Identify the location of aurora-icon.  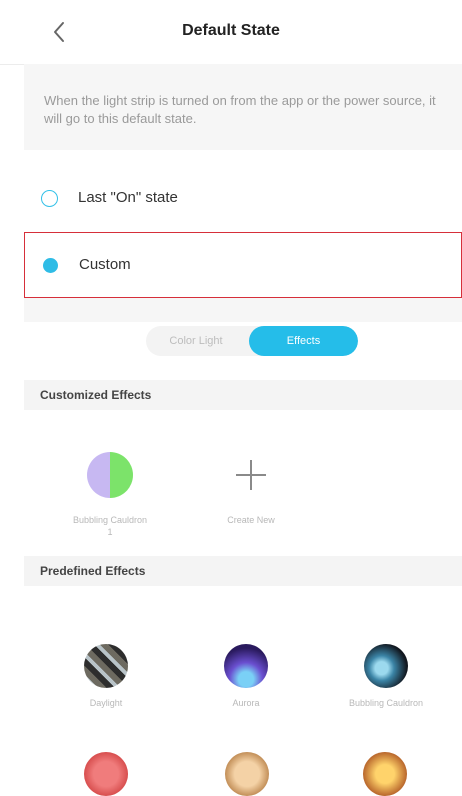
(246, 666).